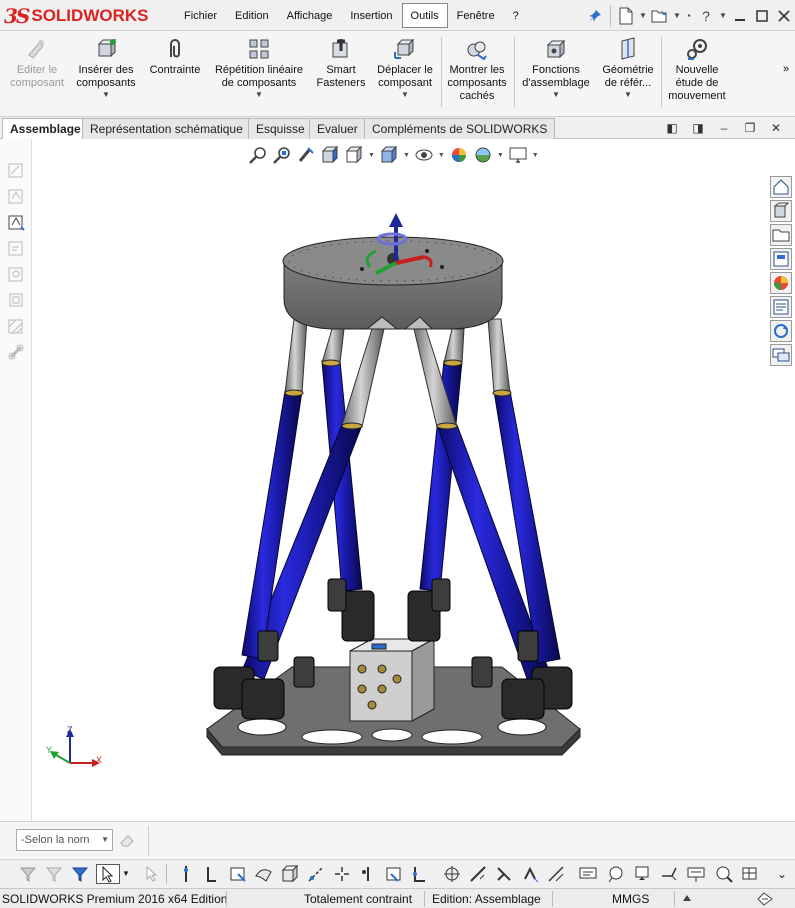  I want to click on menu-help: ?, so click(516, 15).